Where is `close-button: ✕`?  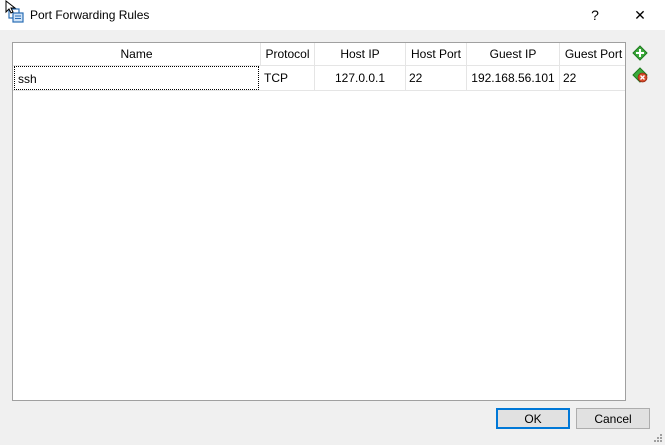
close-button: ✕ is located at coordinates (640, 15).